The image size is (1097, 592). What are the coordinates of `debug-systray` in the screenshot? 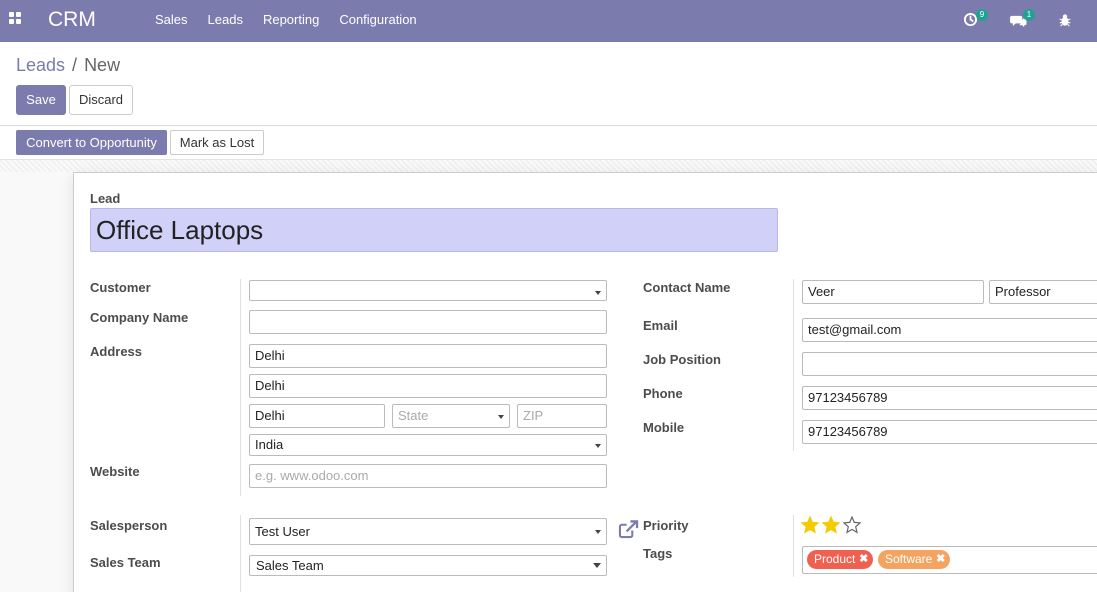 It's located at (1066, 20).